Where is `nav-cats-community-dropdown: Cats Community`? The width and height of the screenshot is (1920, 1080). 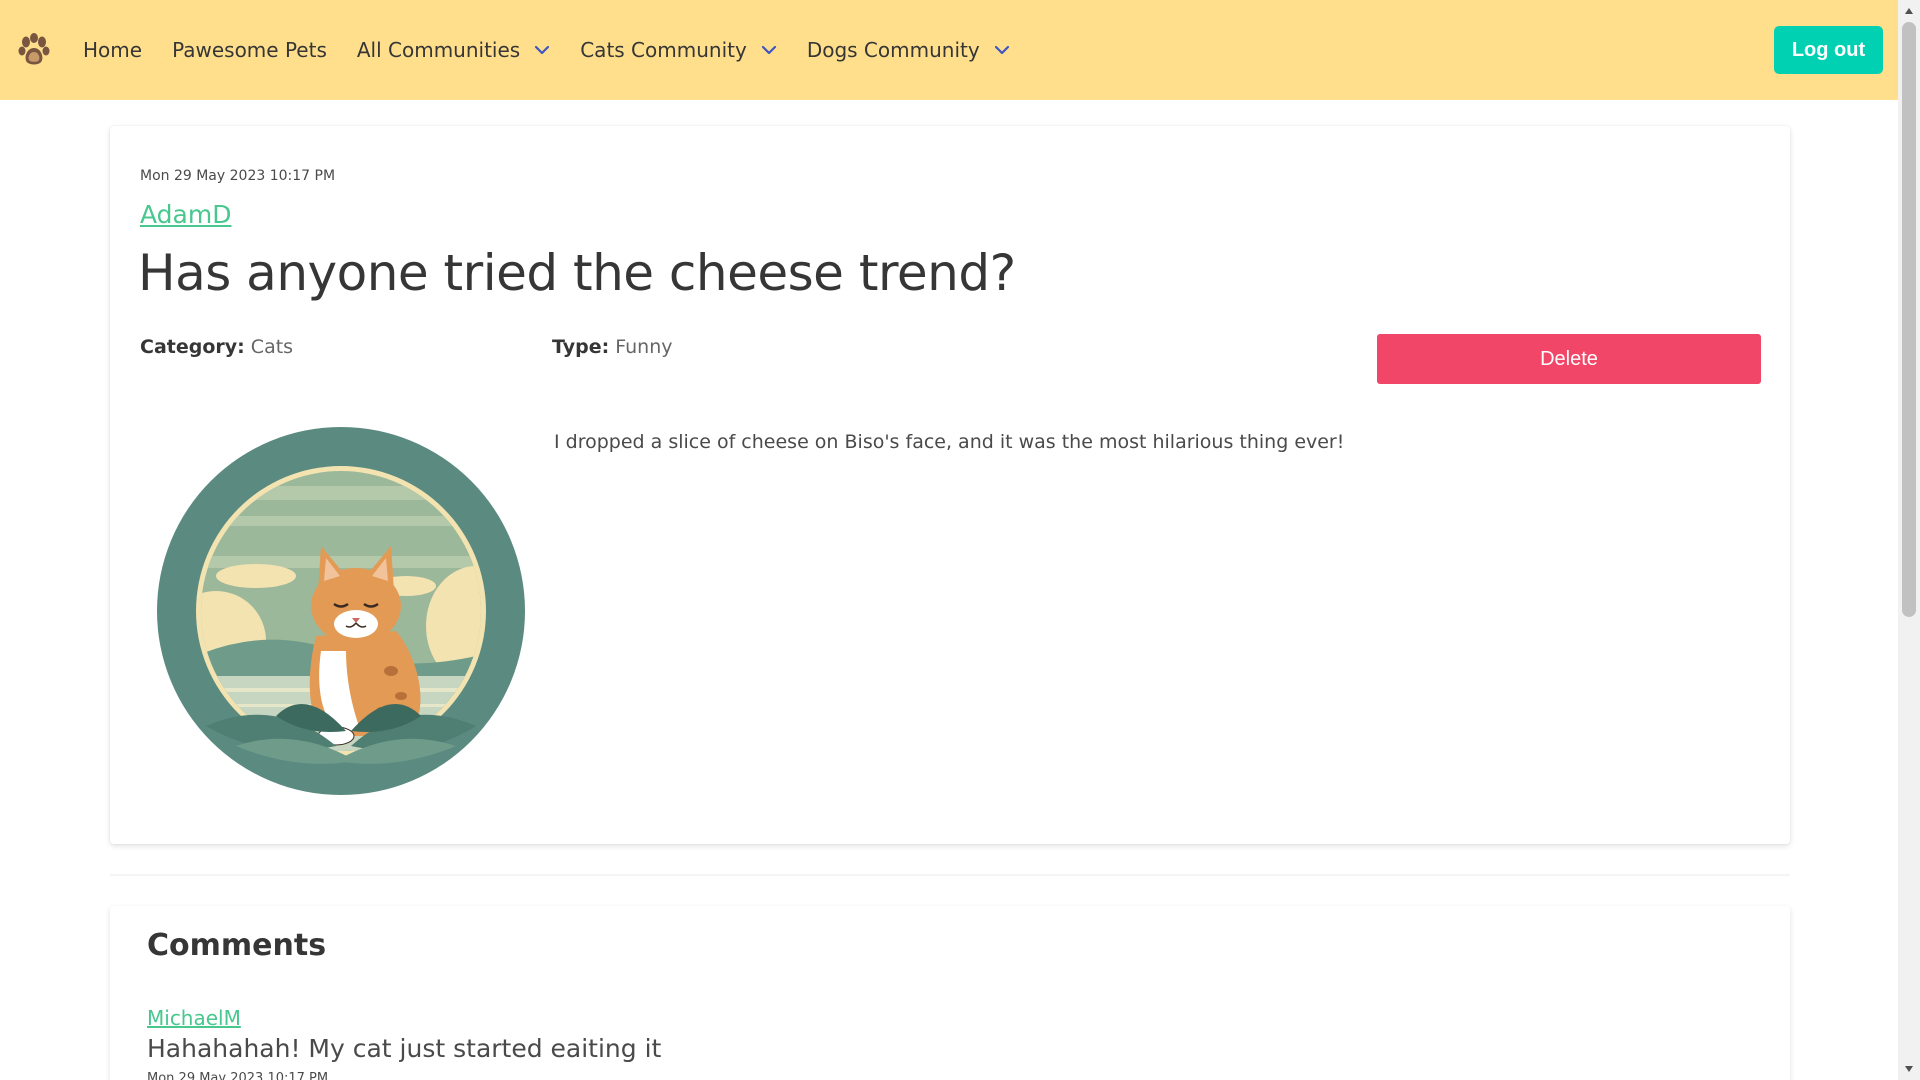 nav-cats-community-dropdown: Cats Community is located at coordinates (678, 50).